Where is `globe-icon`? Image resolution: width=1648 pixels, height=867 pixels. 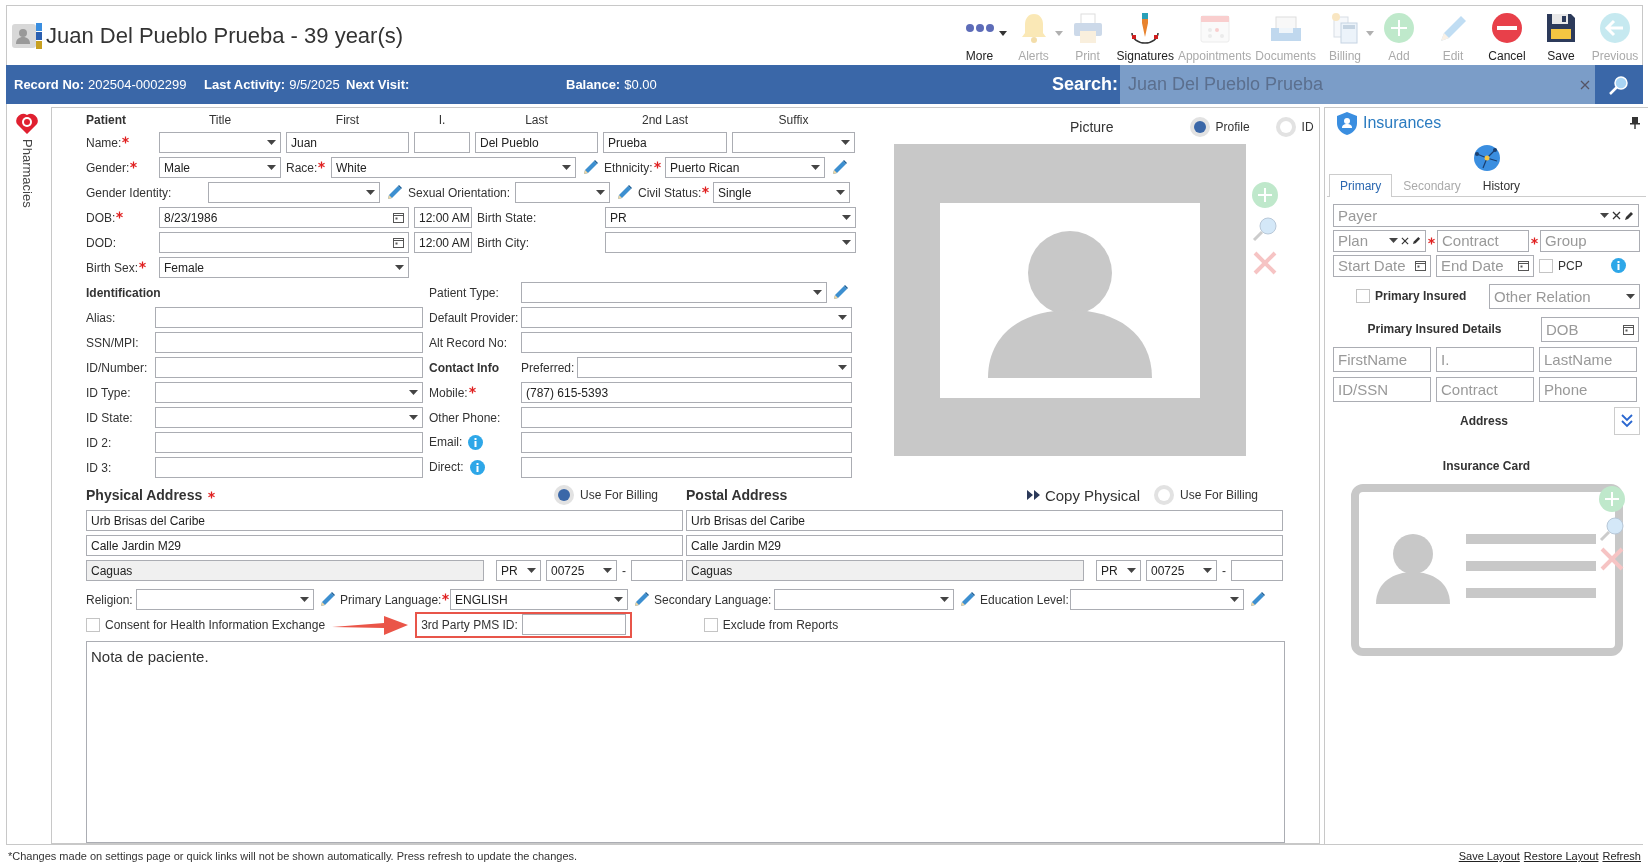
globe-icon is located at coordinates (1486, 158).